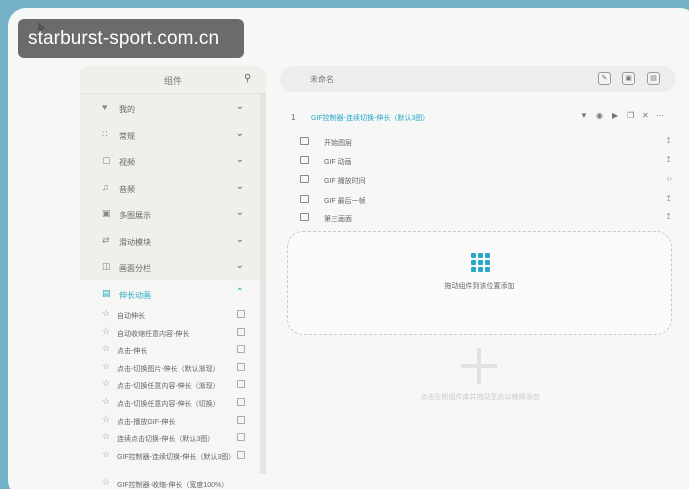 This screenshot has height=489, width=689. Describe the element at coordinates (338, 143) in the screenshot. I see `layer-label: 开始图层` at that location.